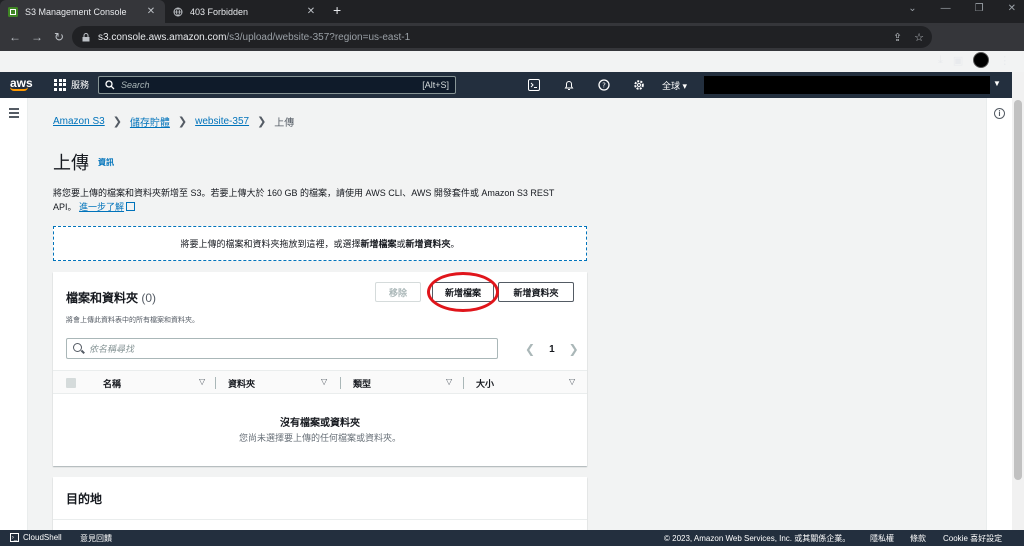 The image size is (1024, 546). Describe the element at coordinates (14, 537) in the screenshot. I see `terminal-icon: ›_` at that location.